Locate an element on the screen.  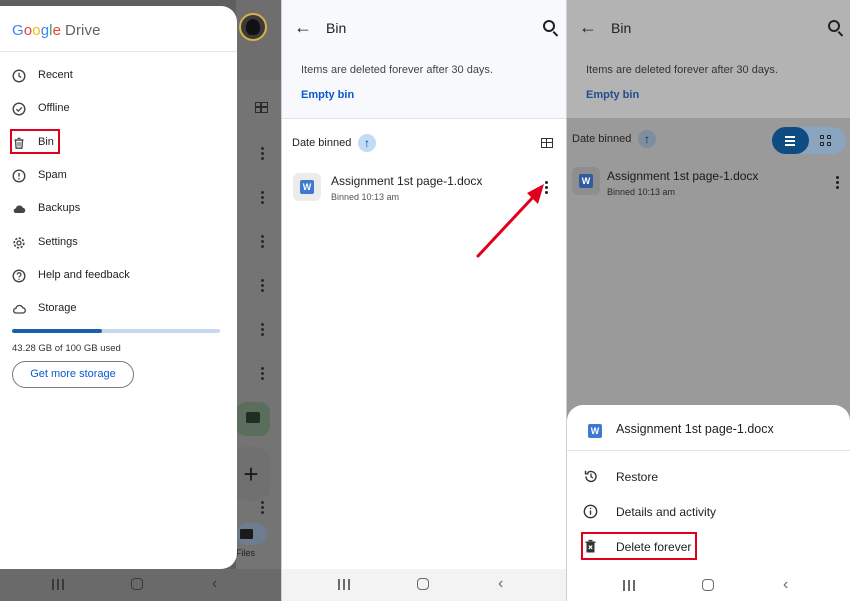
cloud-icon is located at coordinates (19, 209).